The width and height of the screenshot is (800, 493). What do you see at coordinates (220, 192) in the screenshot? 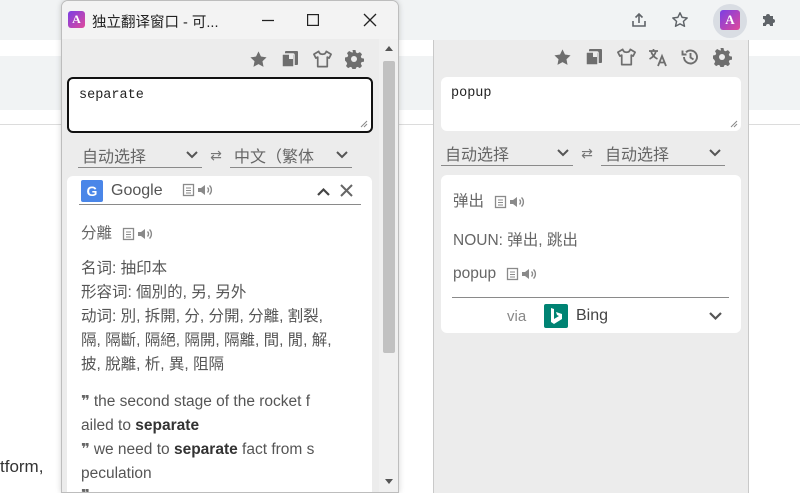
I see `google-result-header: G Google` at bounding box center [220, 192].